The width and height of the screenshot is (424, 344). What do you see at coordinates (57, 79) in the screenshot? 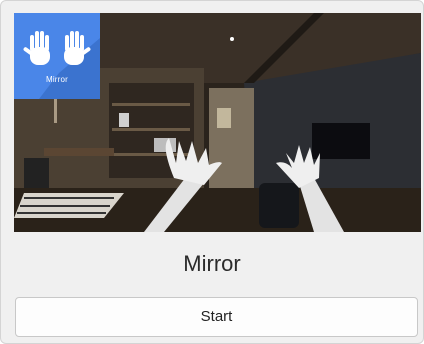
I see `badge-label: Mirror` at bounding box center [57, 79].